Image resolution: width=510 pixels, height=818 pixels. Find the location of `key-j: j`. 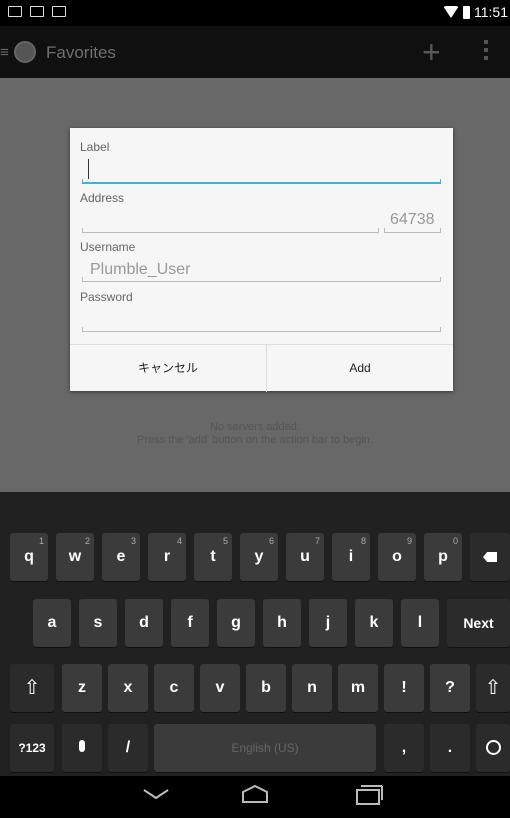

key-j: j is located at coordinates (328, 623).